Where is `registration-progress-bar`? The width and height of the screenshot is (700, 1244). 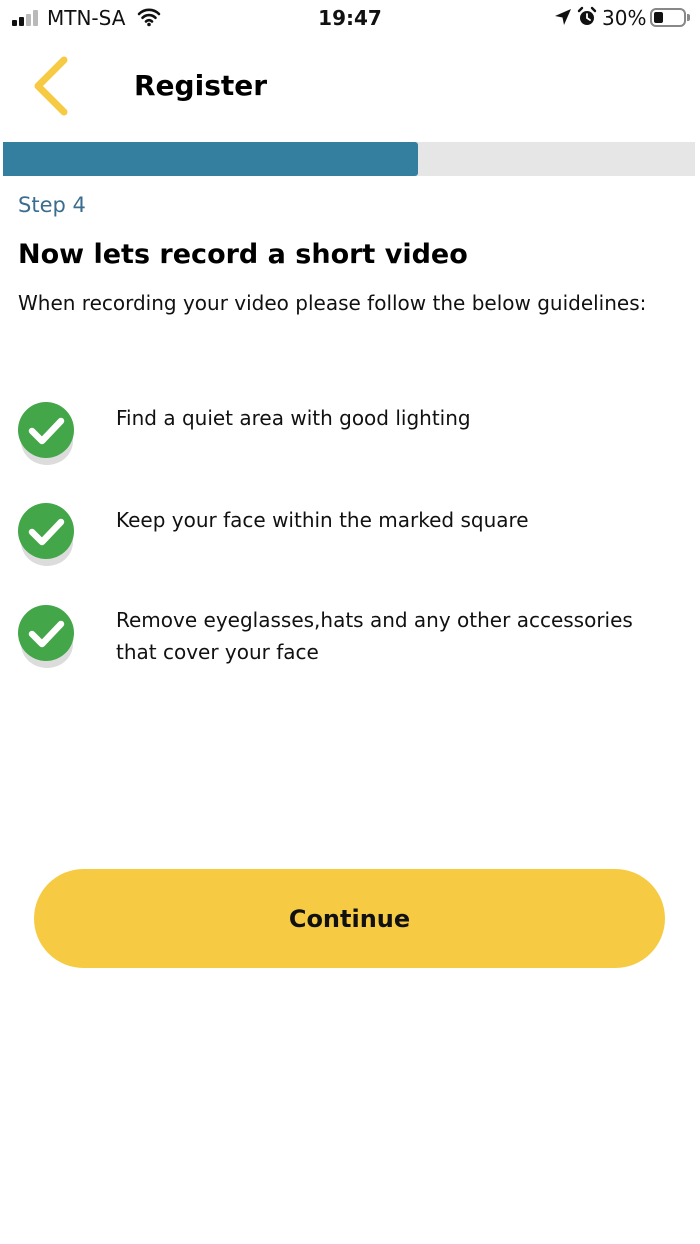
registration-progress-bar is located at coordinates (349, 159).